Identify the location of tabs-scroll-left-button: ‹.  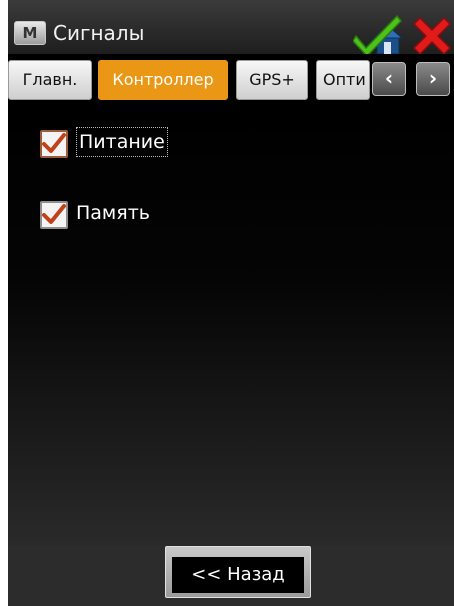
(389, 79).